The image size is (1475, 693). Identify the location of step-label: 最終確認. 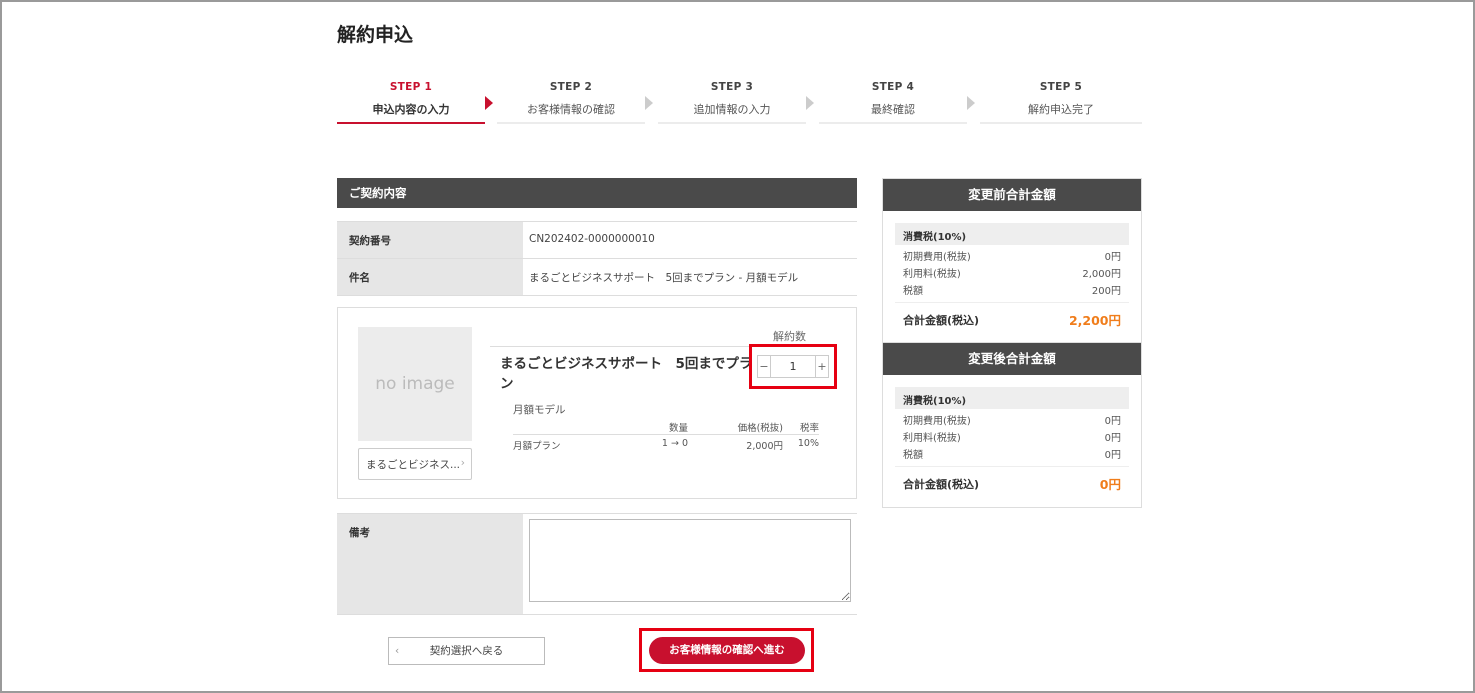
(893, 109).